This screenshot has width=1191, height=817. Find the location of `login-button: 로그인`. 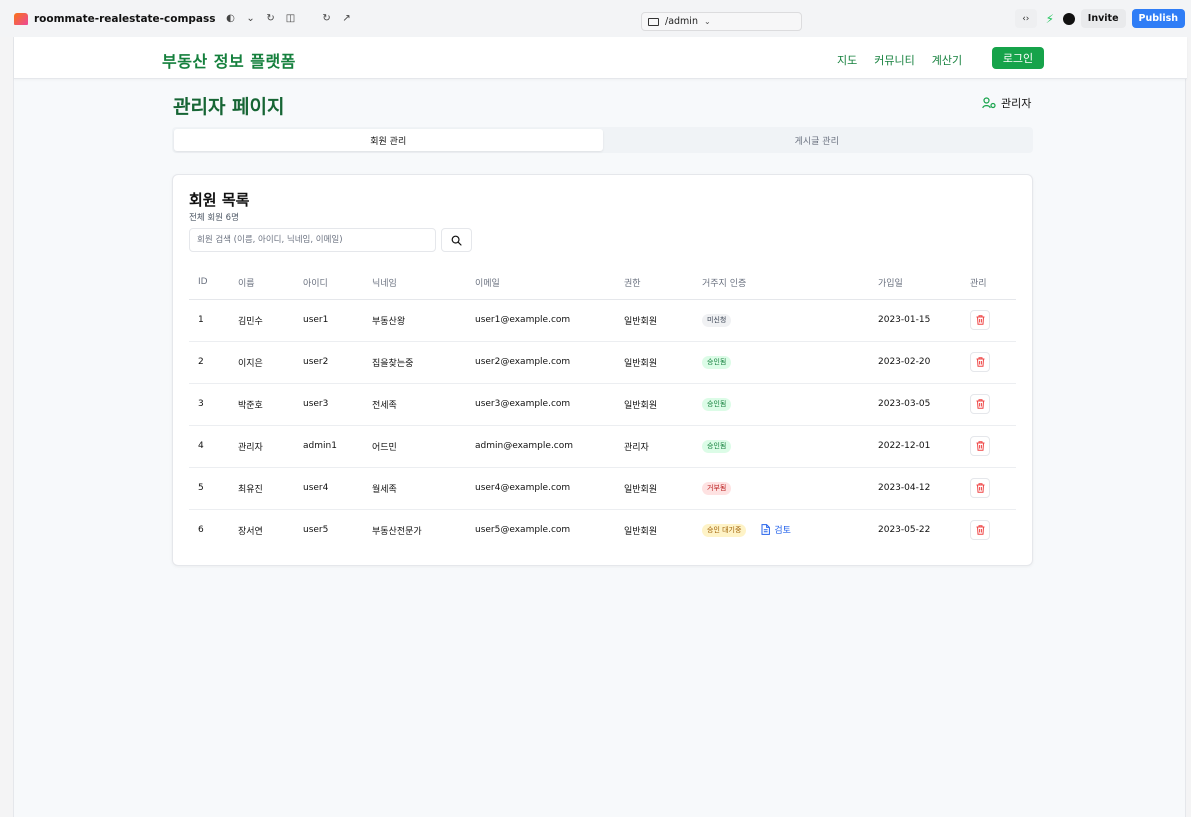

login-button: 로그인 is located at coordinates (1018, 58).